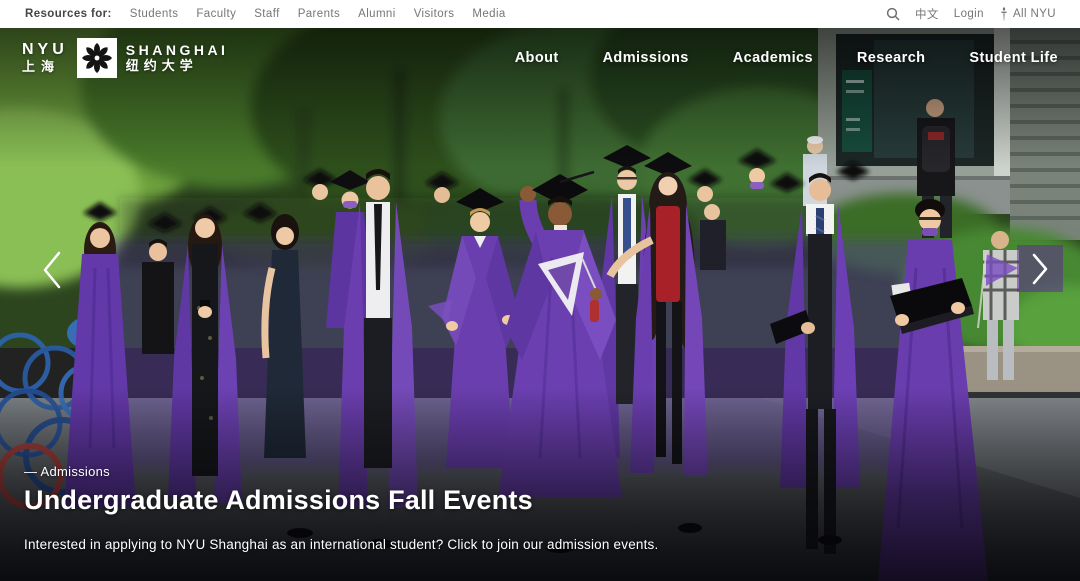  What do you see at coordinates (278, 500) in the screenshot?
I see `page-title: Undergraduate Admissions Fall Events` at bounding box center [278, 500].